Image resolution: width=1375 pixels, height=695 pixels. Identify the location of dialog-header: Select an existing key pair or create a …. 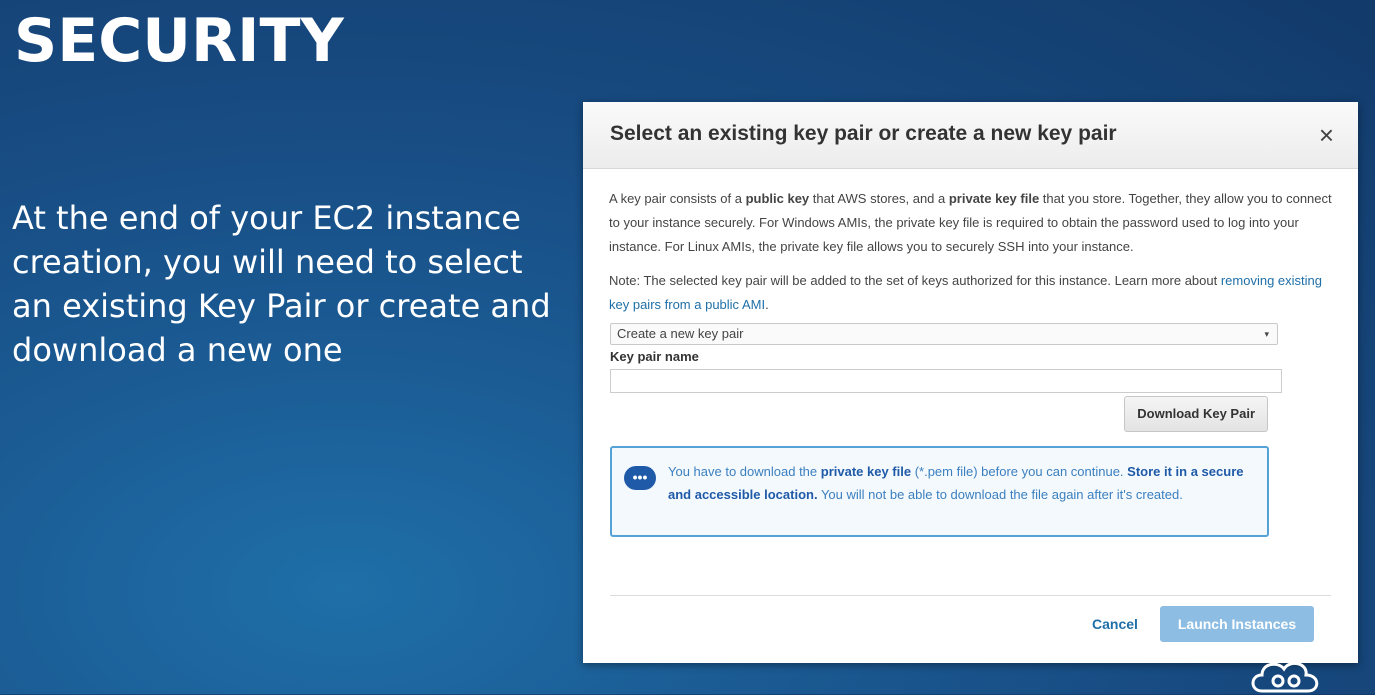
(970, 135).